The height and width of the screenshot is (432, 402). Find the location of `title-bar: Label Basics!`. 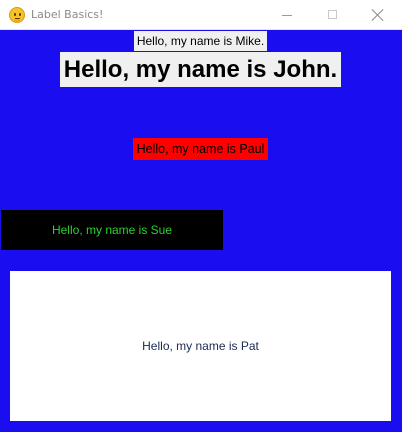

title-bar: Label Basics! is located at coordinates (201, 15).